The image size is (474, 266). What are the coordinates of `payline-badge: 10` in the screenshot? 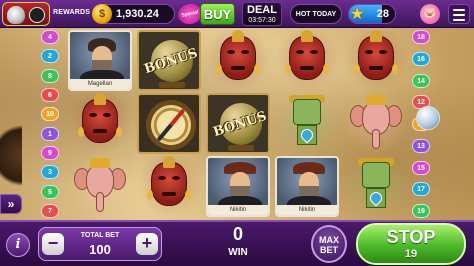 It's located at (50, 114).